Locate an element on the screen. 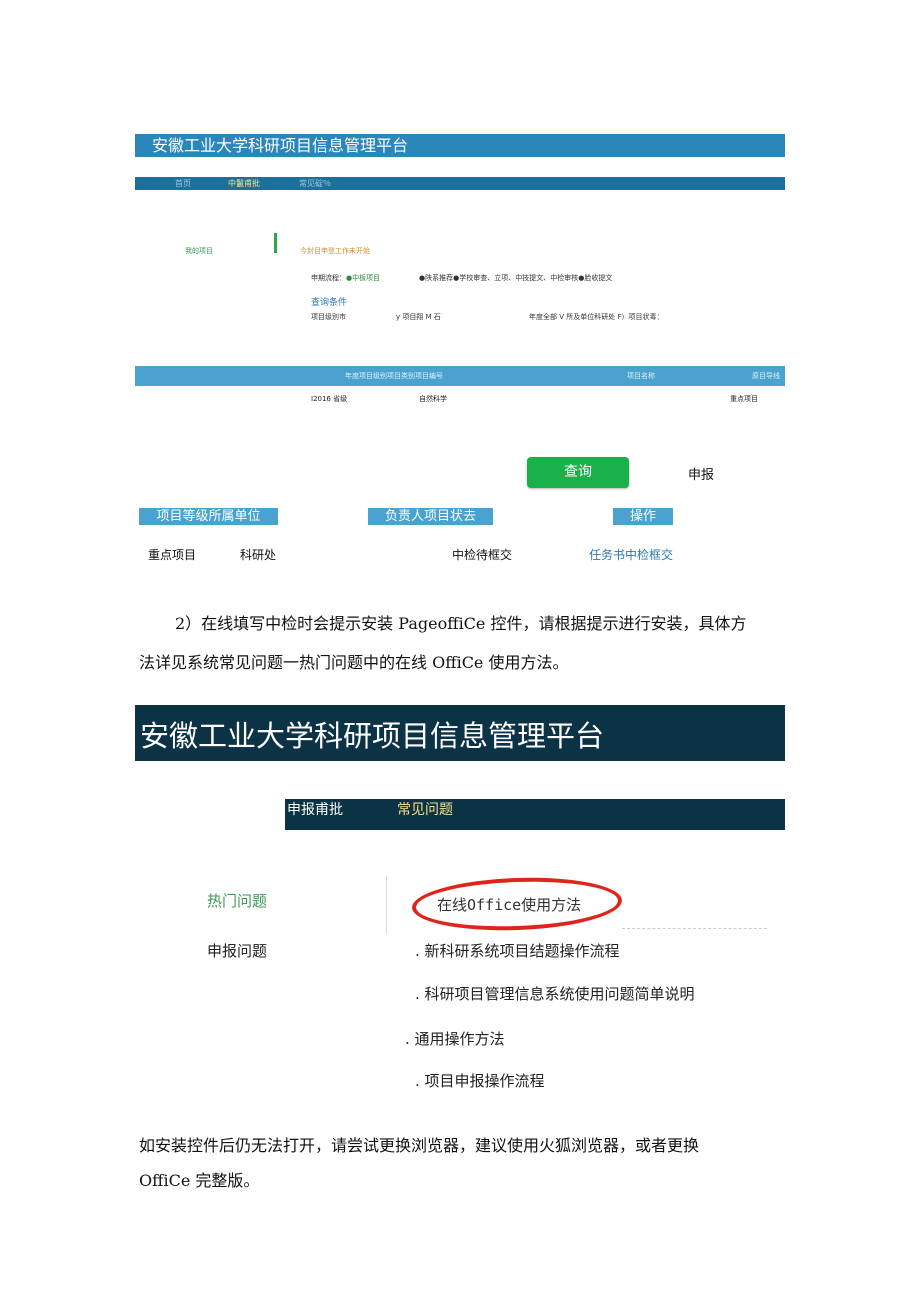 Image resolution: width=920 pixels, height=1301 pixels. sidebar-my-projects: 我的项目 is located at coordinates (199, 251).